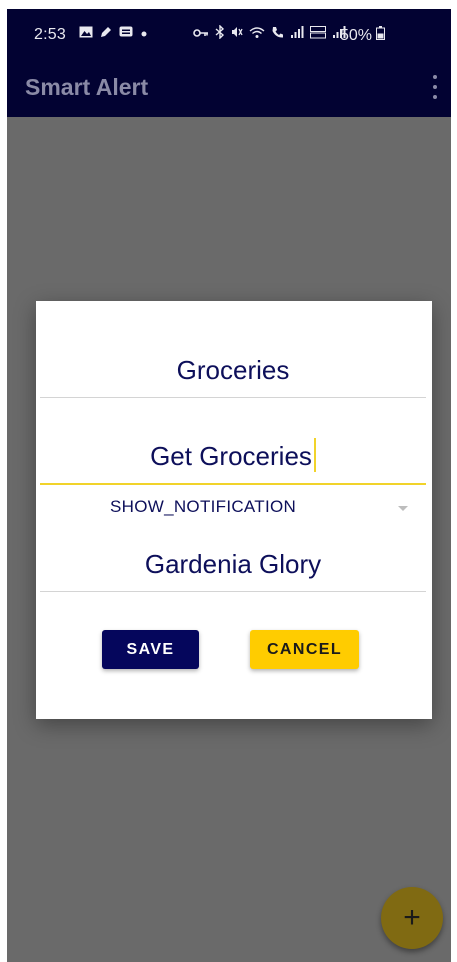 The width and height of the screenshot is (457, 962). Describe the element at coordinates (403, 508) in the screenshot. I see `dropdown-arrow-icon` at that location.